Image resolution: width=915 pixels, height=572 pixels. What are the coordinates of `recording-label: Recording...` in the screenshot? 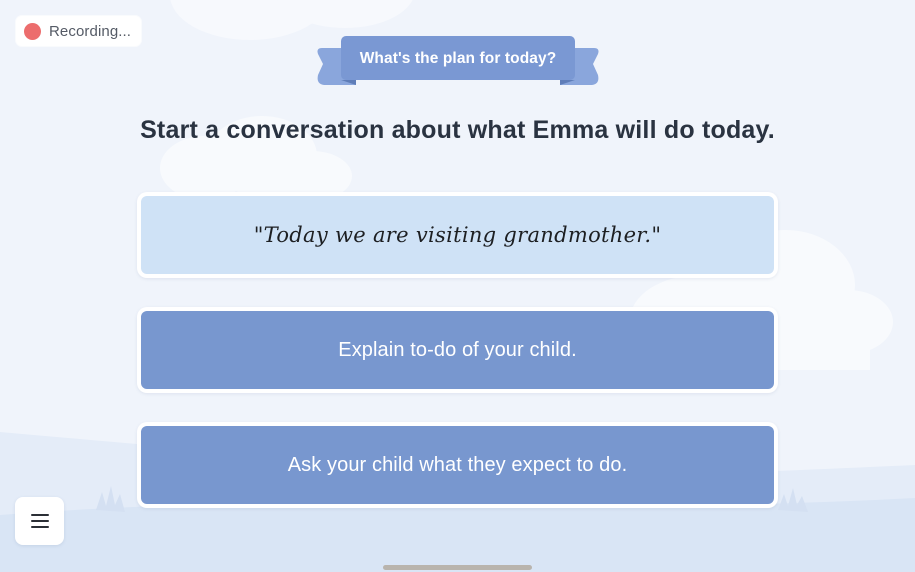 It's located at (90, 31).